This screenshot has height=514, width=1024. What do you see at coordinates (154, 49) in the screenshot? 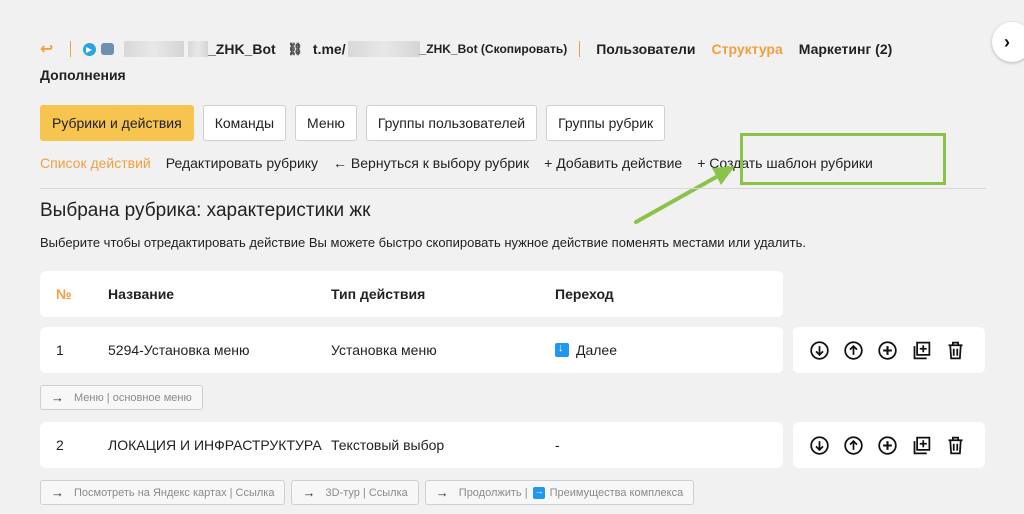
I see `blurred-bot-name` at bounding box center [154, 49].